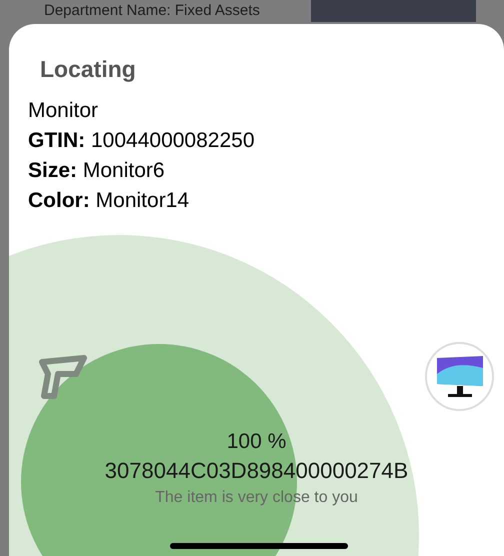  What do you see at coordinates (256, 442) in the screenshot?
I see `signal-percent: 100 %` at bounding box center [256, 442].